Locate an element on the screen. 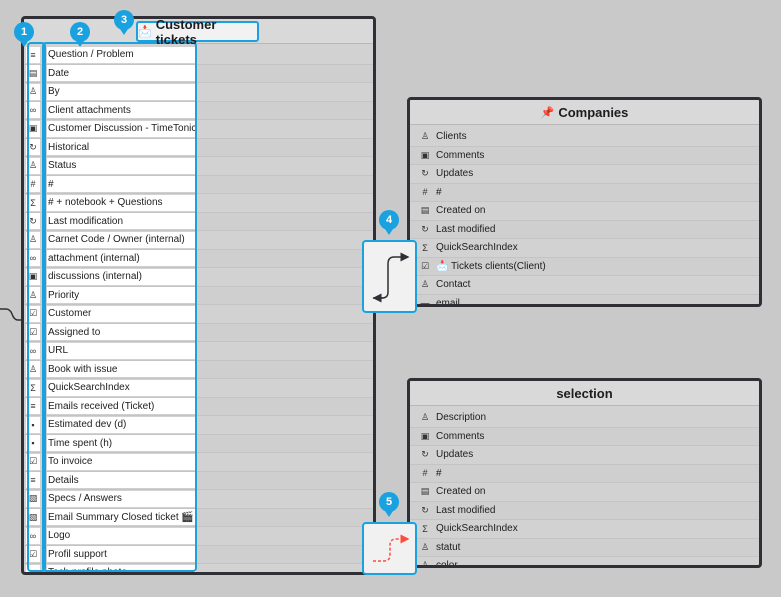 This screenshot has width=781, height=597. callout-badge-1: 1 is located at coordinates (24, 34).